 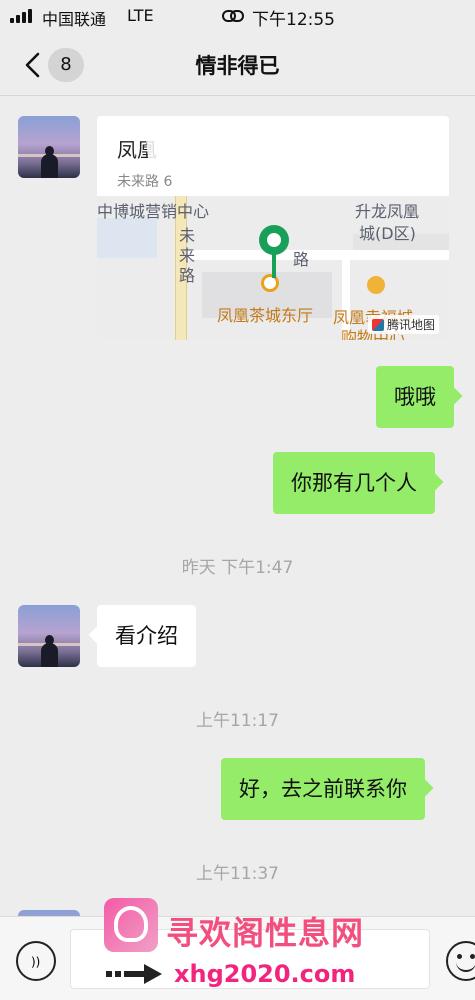 I want to click on message-bubble-sent: 哦哦, so click(x=415, y=397).